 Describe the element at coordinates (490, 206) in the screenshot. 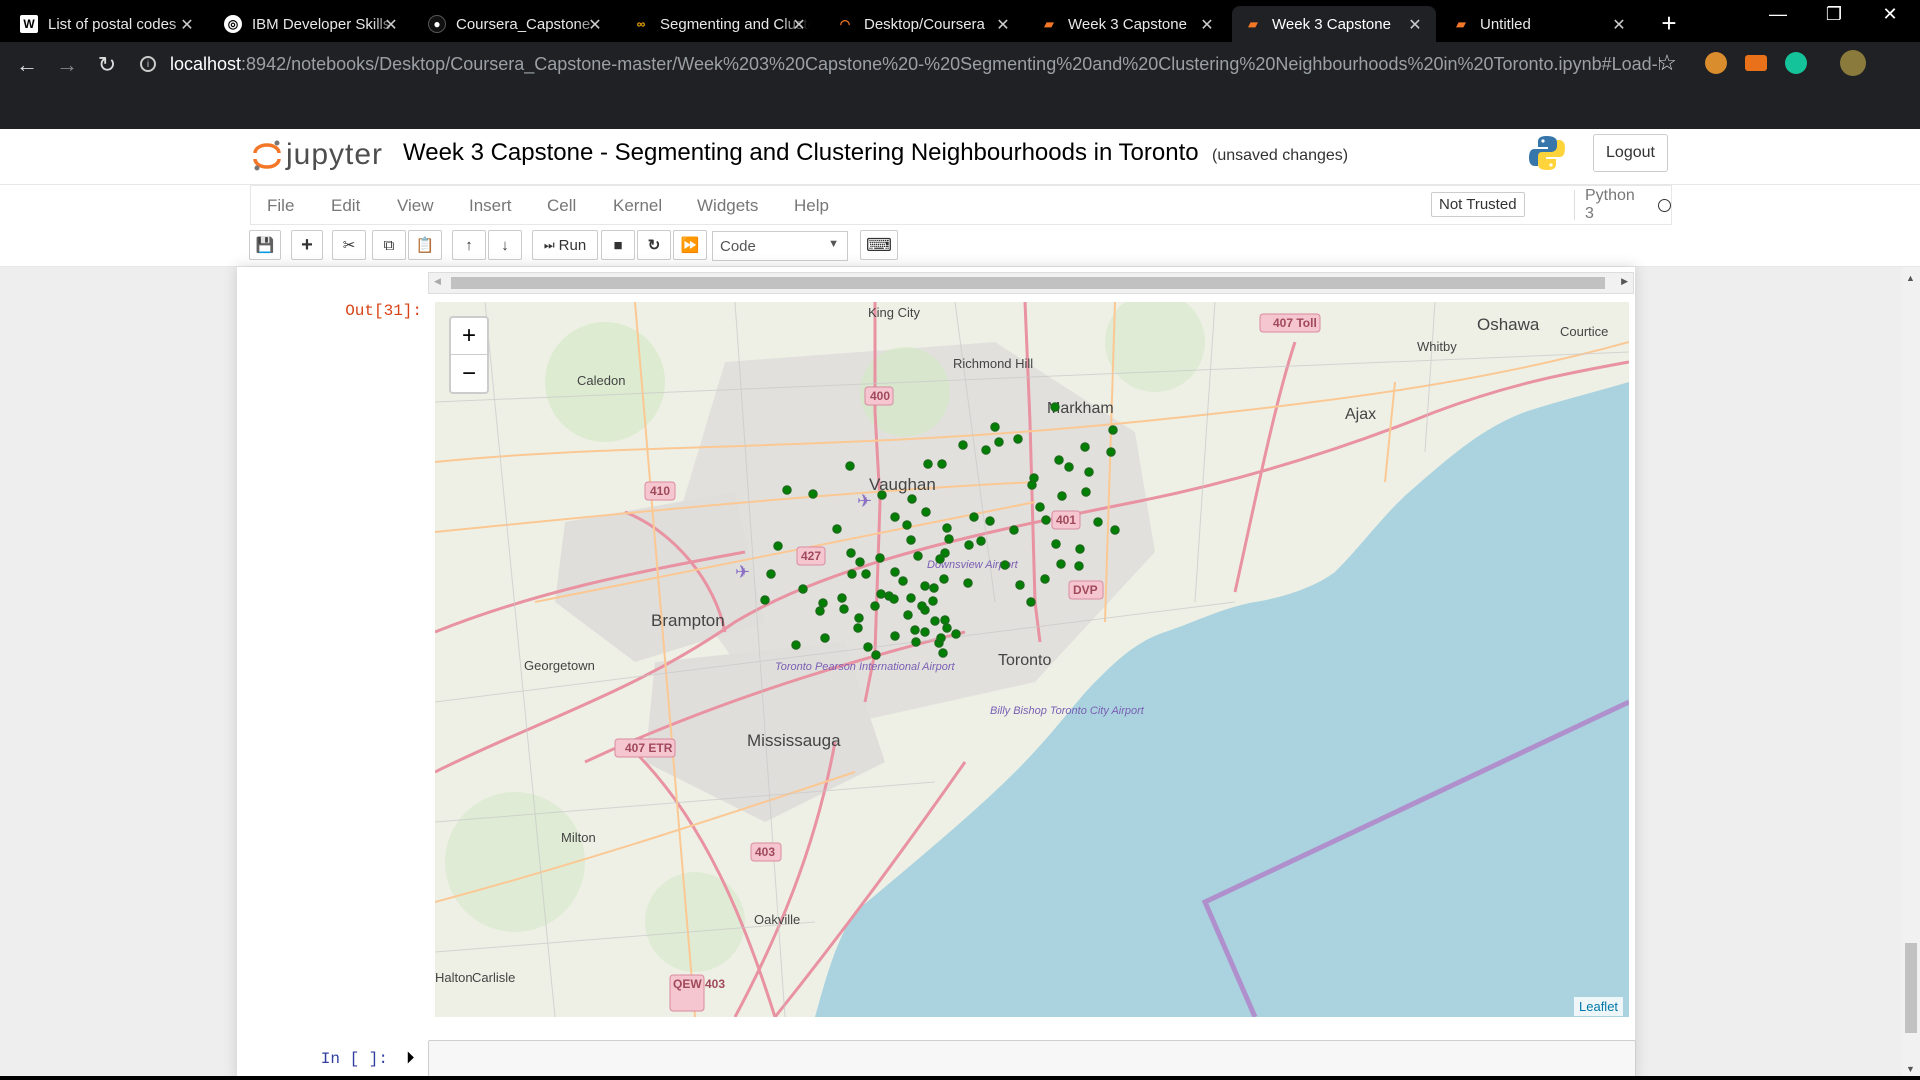

I see `menu-insert: Insert` at that location.